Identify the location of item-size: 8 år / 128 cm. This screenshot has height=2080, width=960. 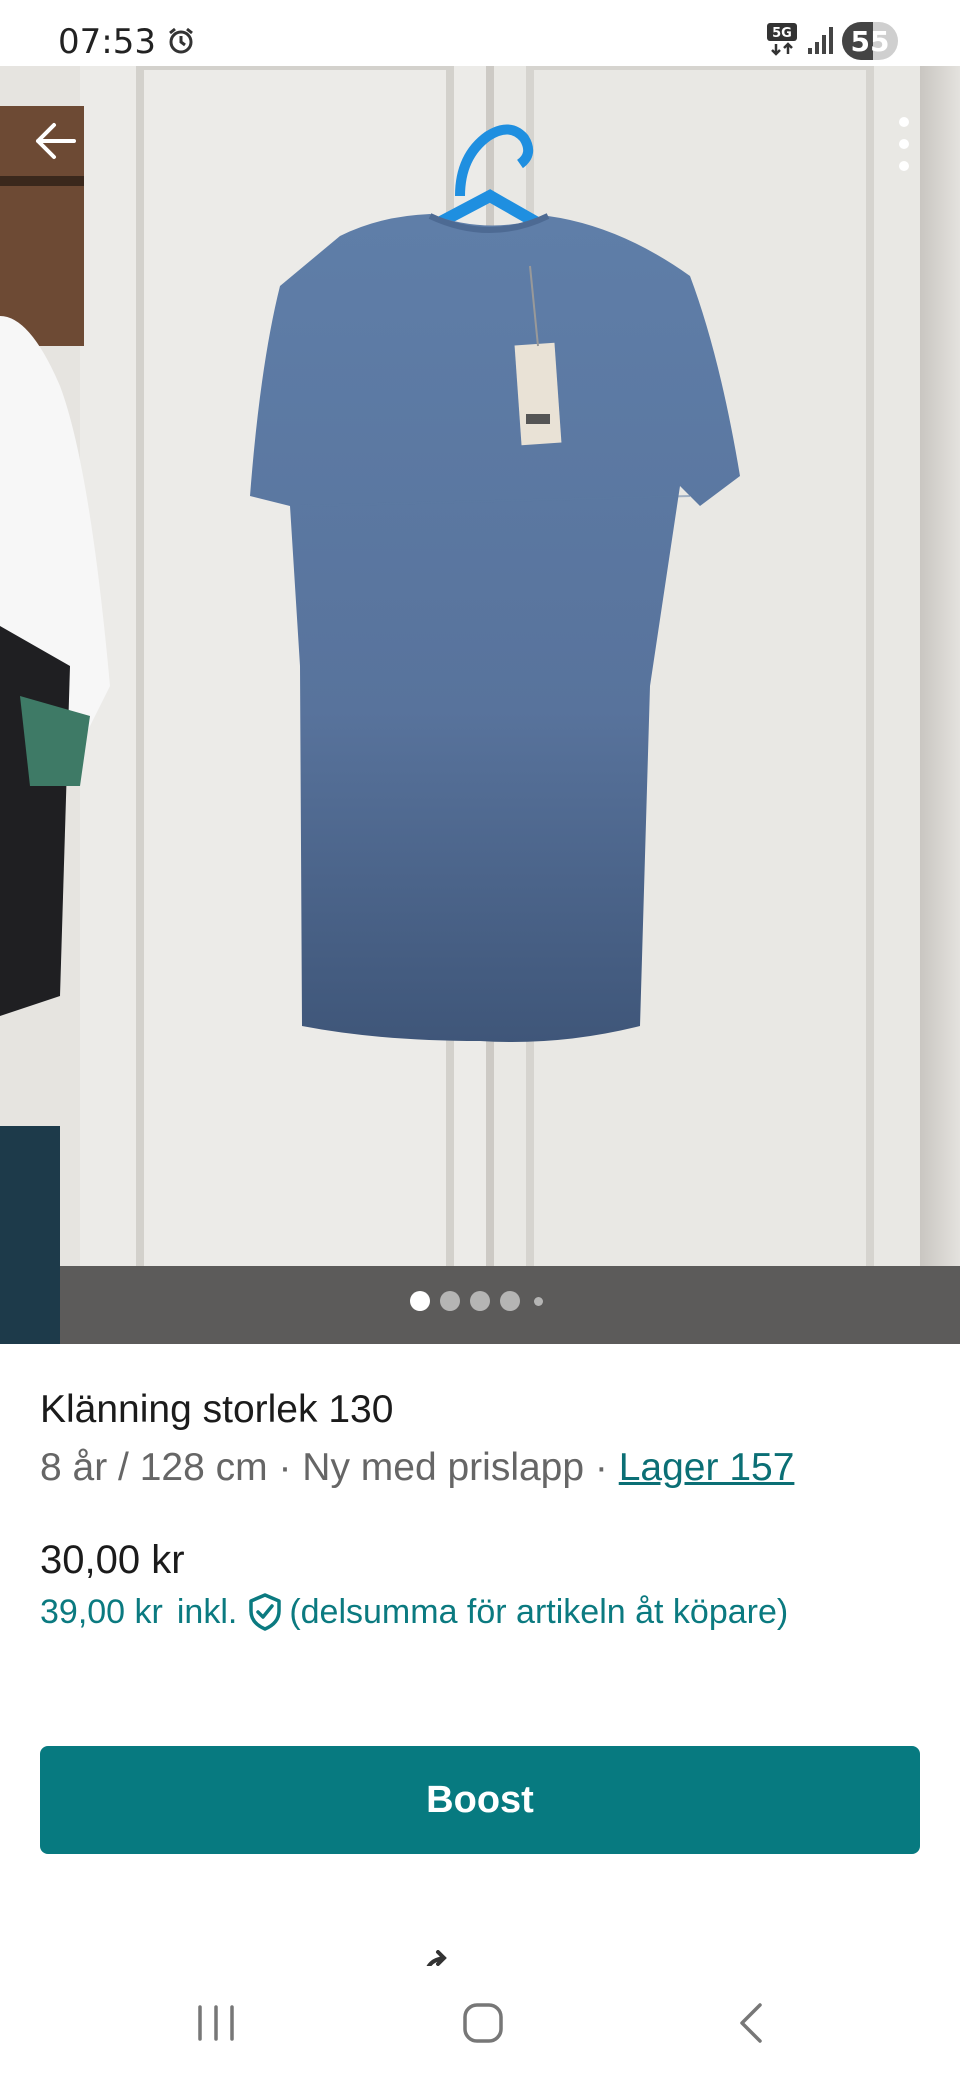
(154, 1467).